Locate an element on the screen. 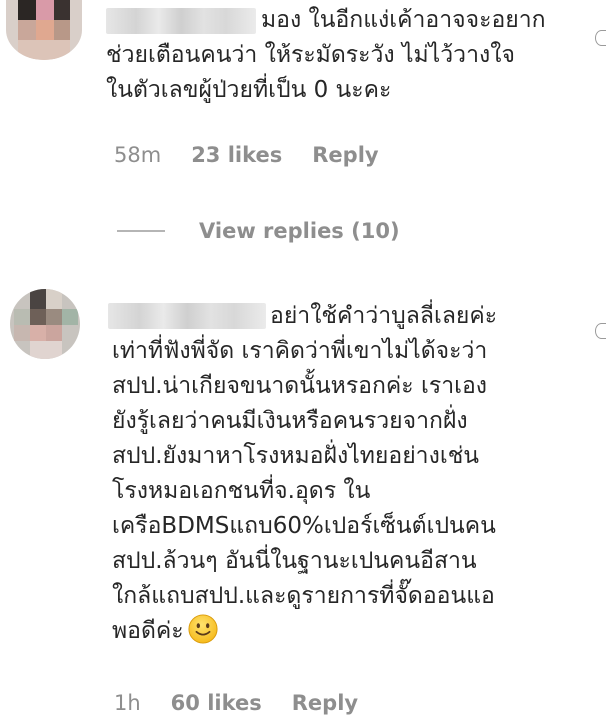 This screenshot has height=722, width=606. view-replies-button: View replies (10) is located at coordinates (258, 231).